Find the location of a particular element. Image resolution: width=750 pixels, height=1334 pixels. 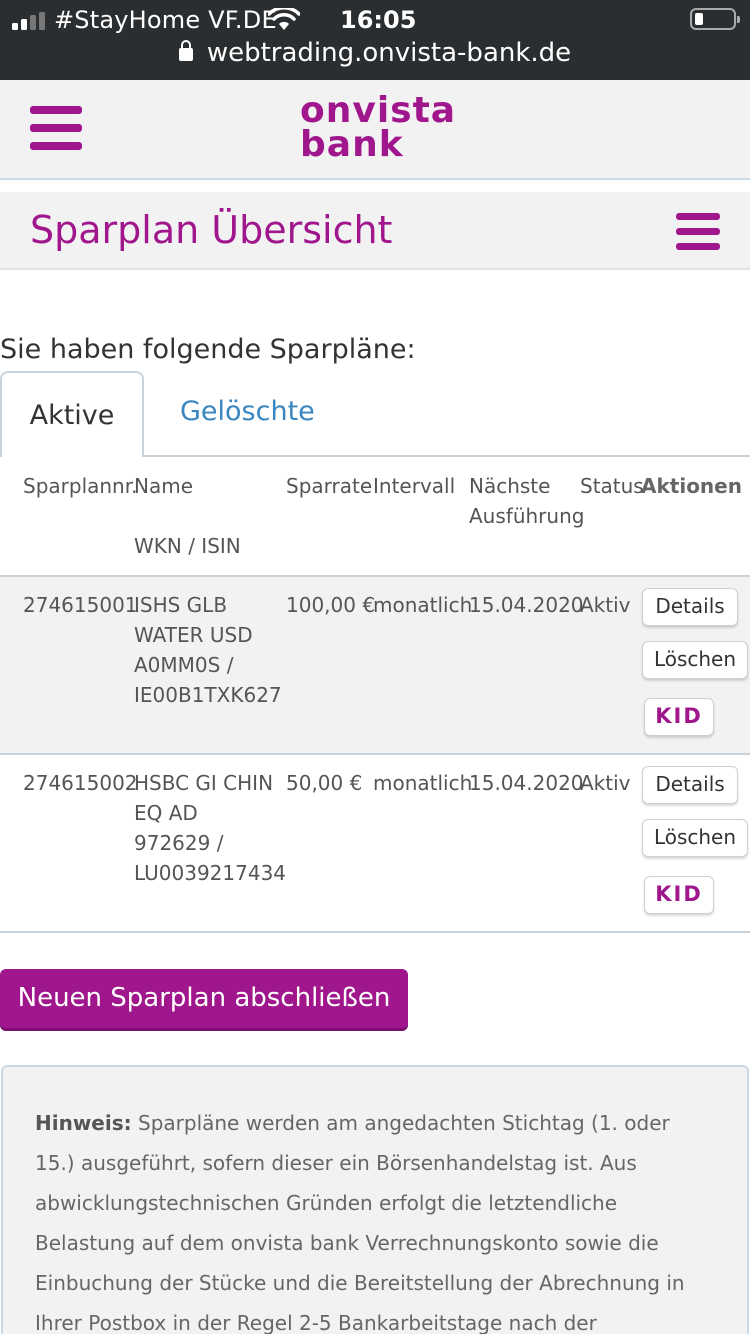

main-menu-icon is located at coordinates (56, 128).